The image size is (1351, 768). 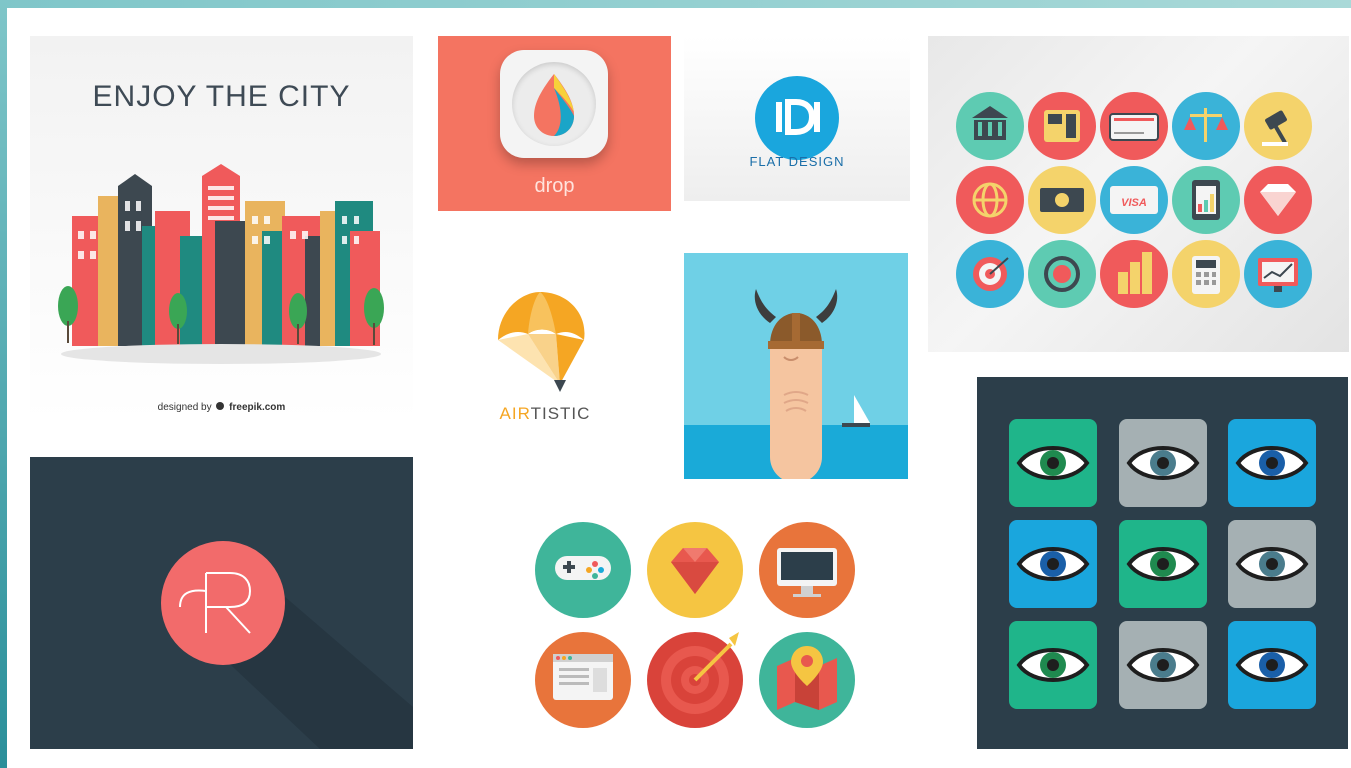 What do you see at coordinates (554, 123) in the screenshot?
I see `drop-app-icon-tile: drop` at bounding box center [554, 123].